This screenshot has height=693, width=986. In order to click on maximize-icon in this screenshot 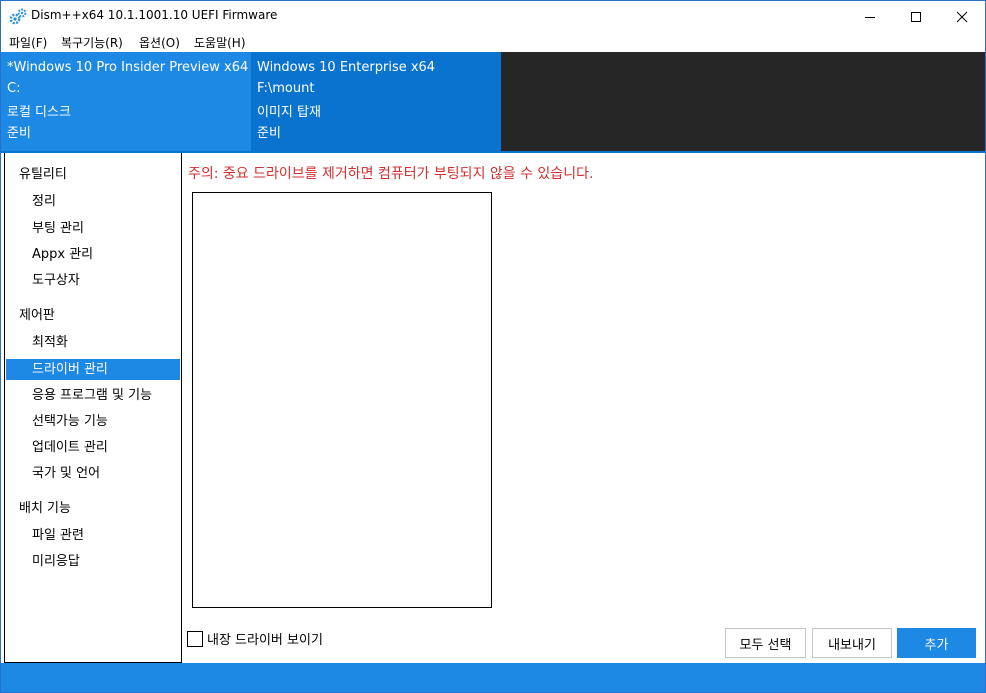, I will do `click(916, 16)`.